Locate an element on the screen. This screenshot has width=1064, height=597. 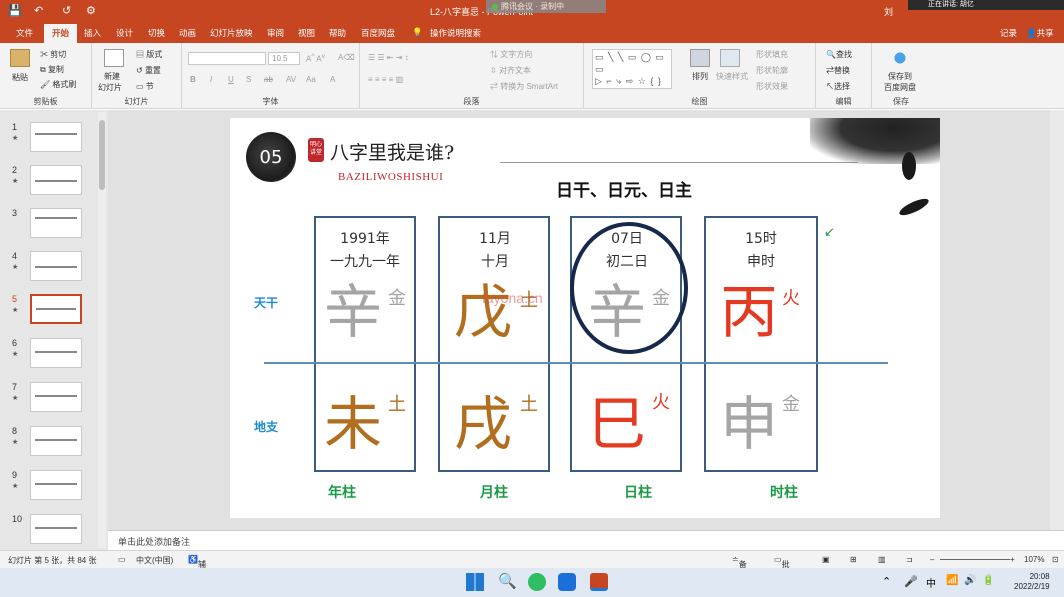
tencent-meeting-icon is located at coordinates (567, 582).